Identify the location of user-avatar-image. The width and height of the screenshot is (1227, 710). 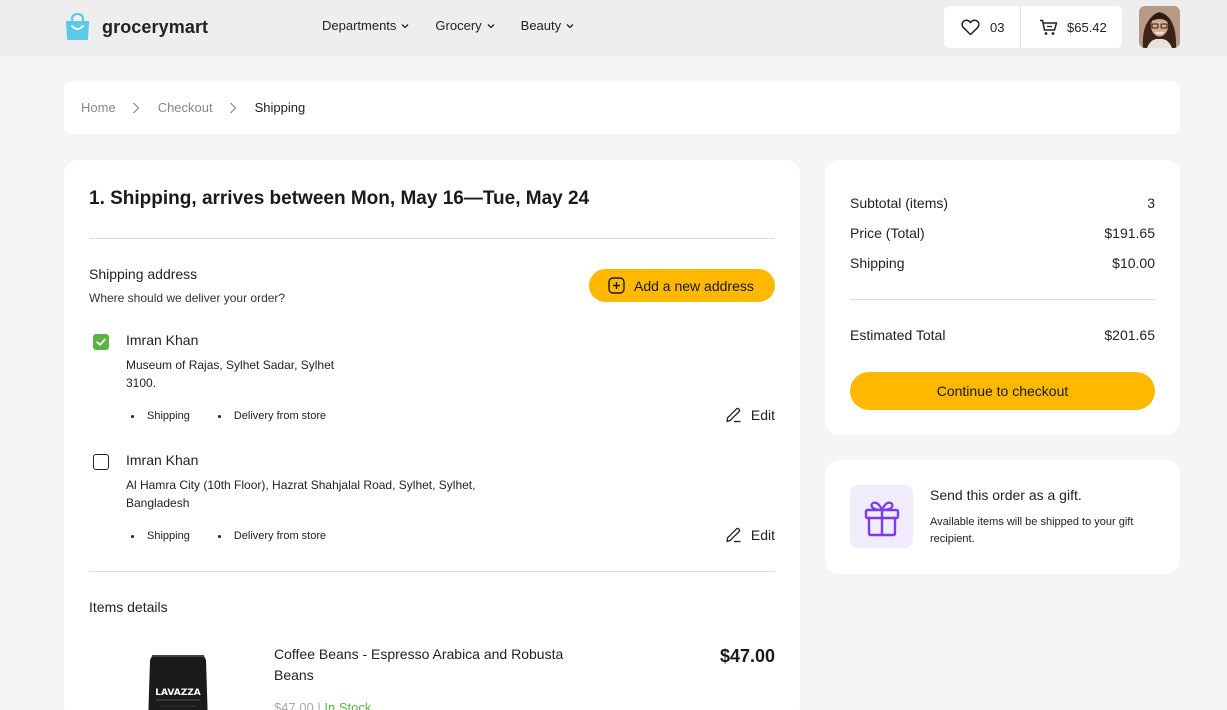
(1159, 27).